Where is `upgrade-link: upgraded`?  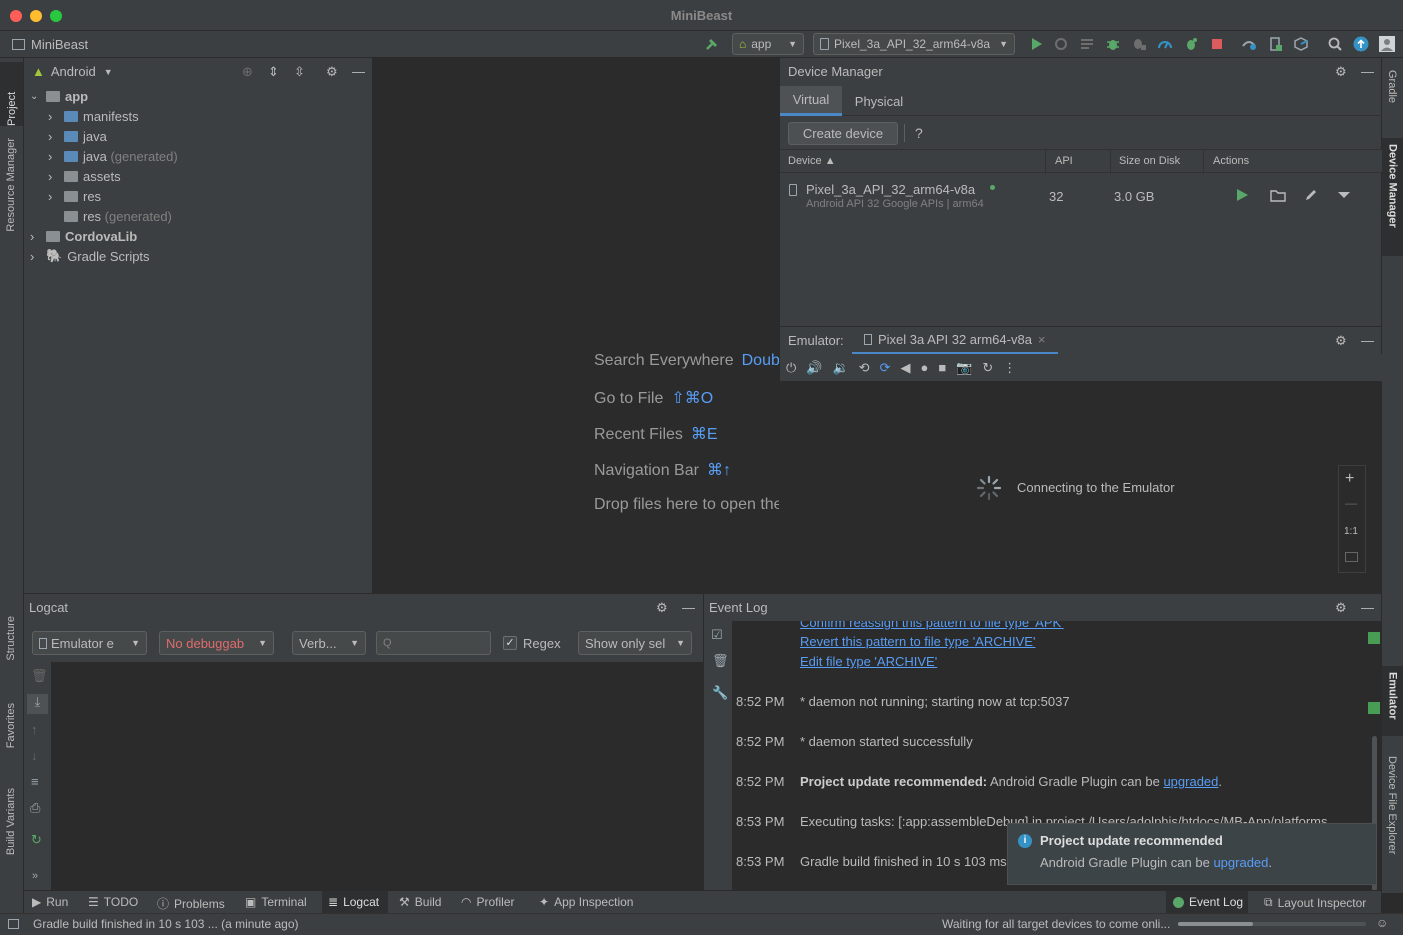
upgrade-link: upgraded is located at coordinates (1190, 781).